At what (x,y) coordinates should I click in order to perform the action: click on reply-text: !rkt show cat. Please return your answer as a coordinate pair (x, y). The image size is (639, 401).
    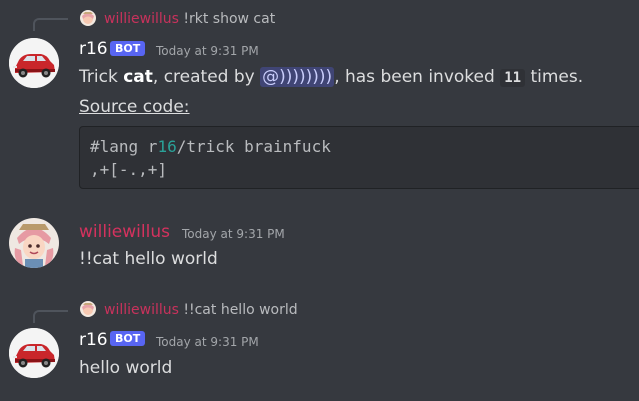
    Looking at the image, I should click on (229, 19).